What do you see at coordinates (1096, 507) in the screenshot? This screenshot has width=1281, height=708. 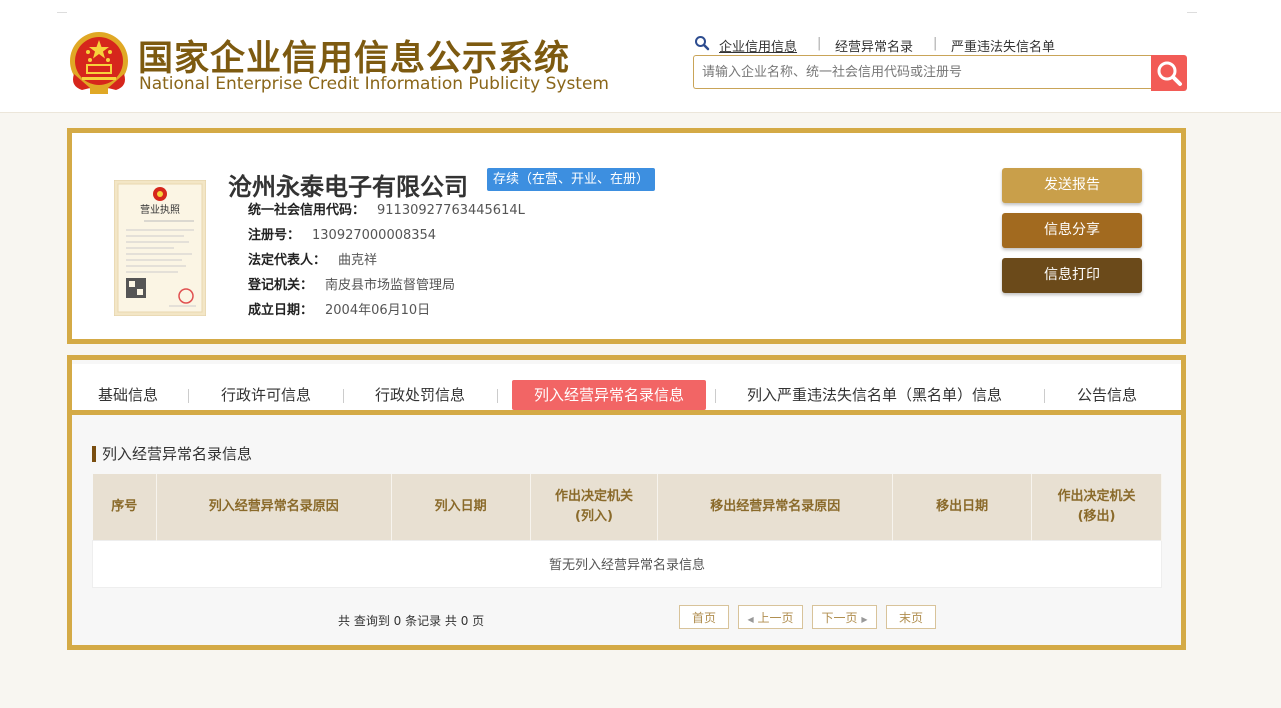 I see `column-header: 作出决定机关 (移出)` at bounding box center [1096, 507].